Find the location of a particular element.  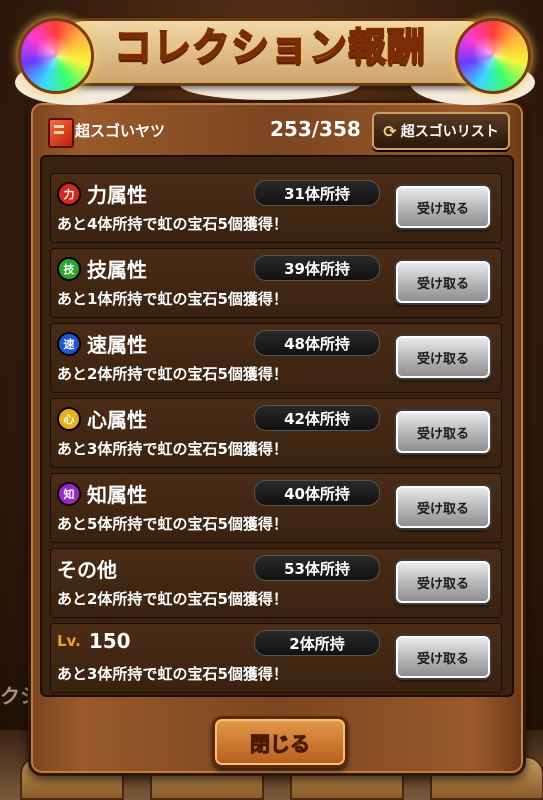

owned-count: 40体所持 is located at coordinates (317, 493).